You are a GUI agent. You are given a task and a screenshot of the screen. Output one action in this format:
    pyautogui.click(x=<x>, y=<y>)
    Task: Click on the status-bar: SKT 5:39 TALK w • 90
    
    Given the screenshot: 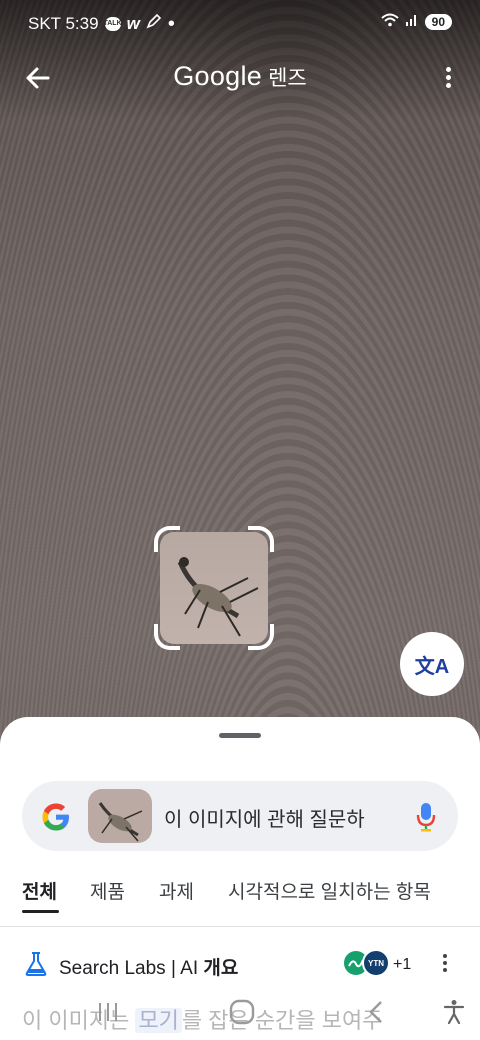 What is the action you would take?
    pyautogui.click(x=240, y=23)
    